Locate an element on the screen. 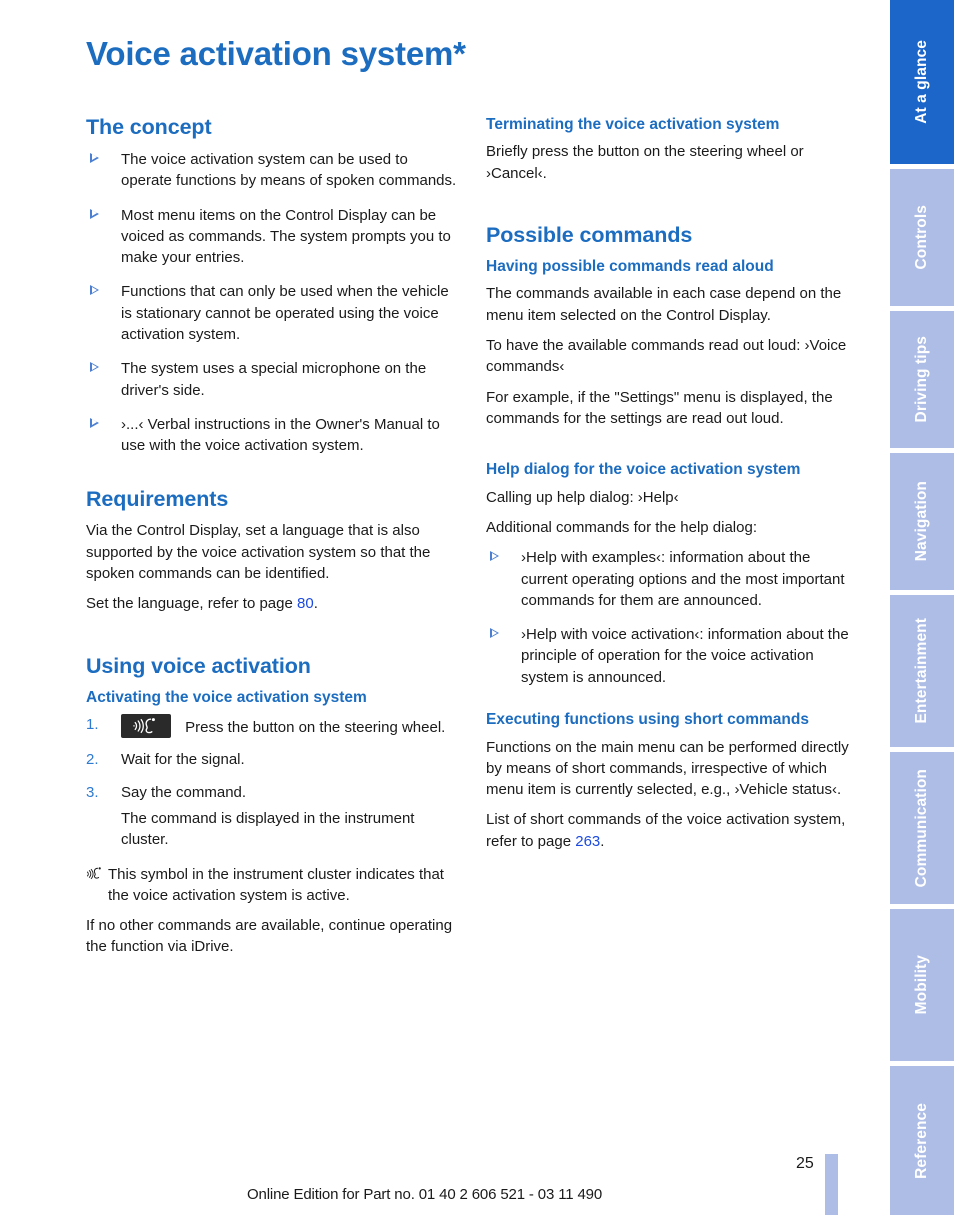 This screenshot has height=1215, width=954. tab-label: Reference is located at coordinates (922, 1140).